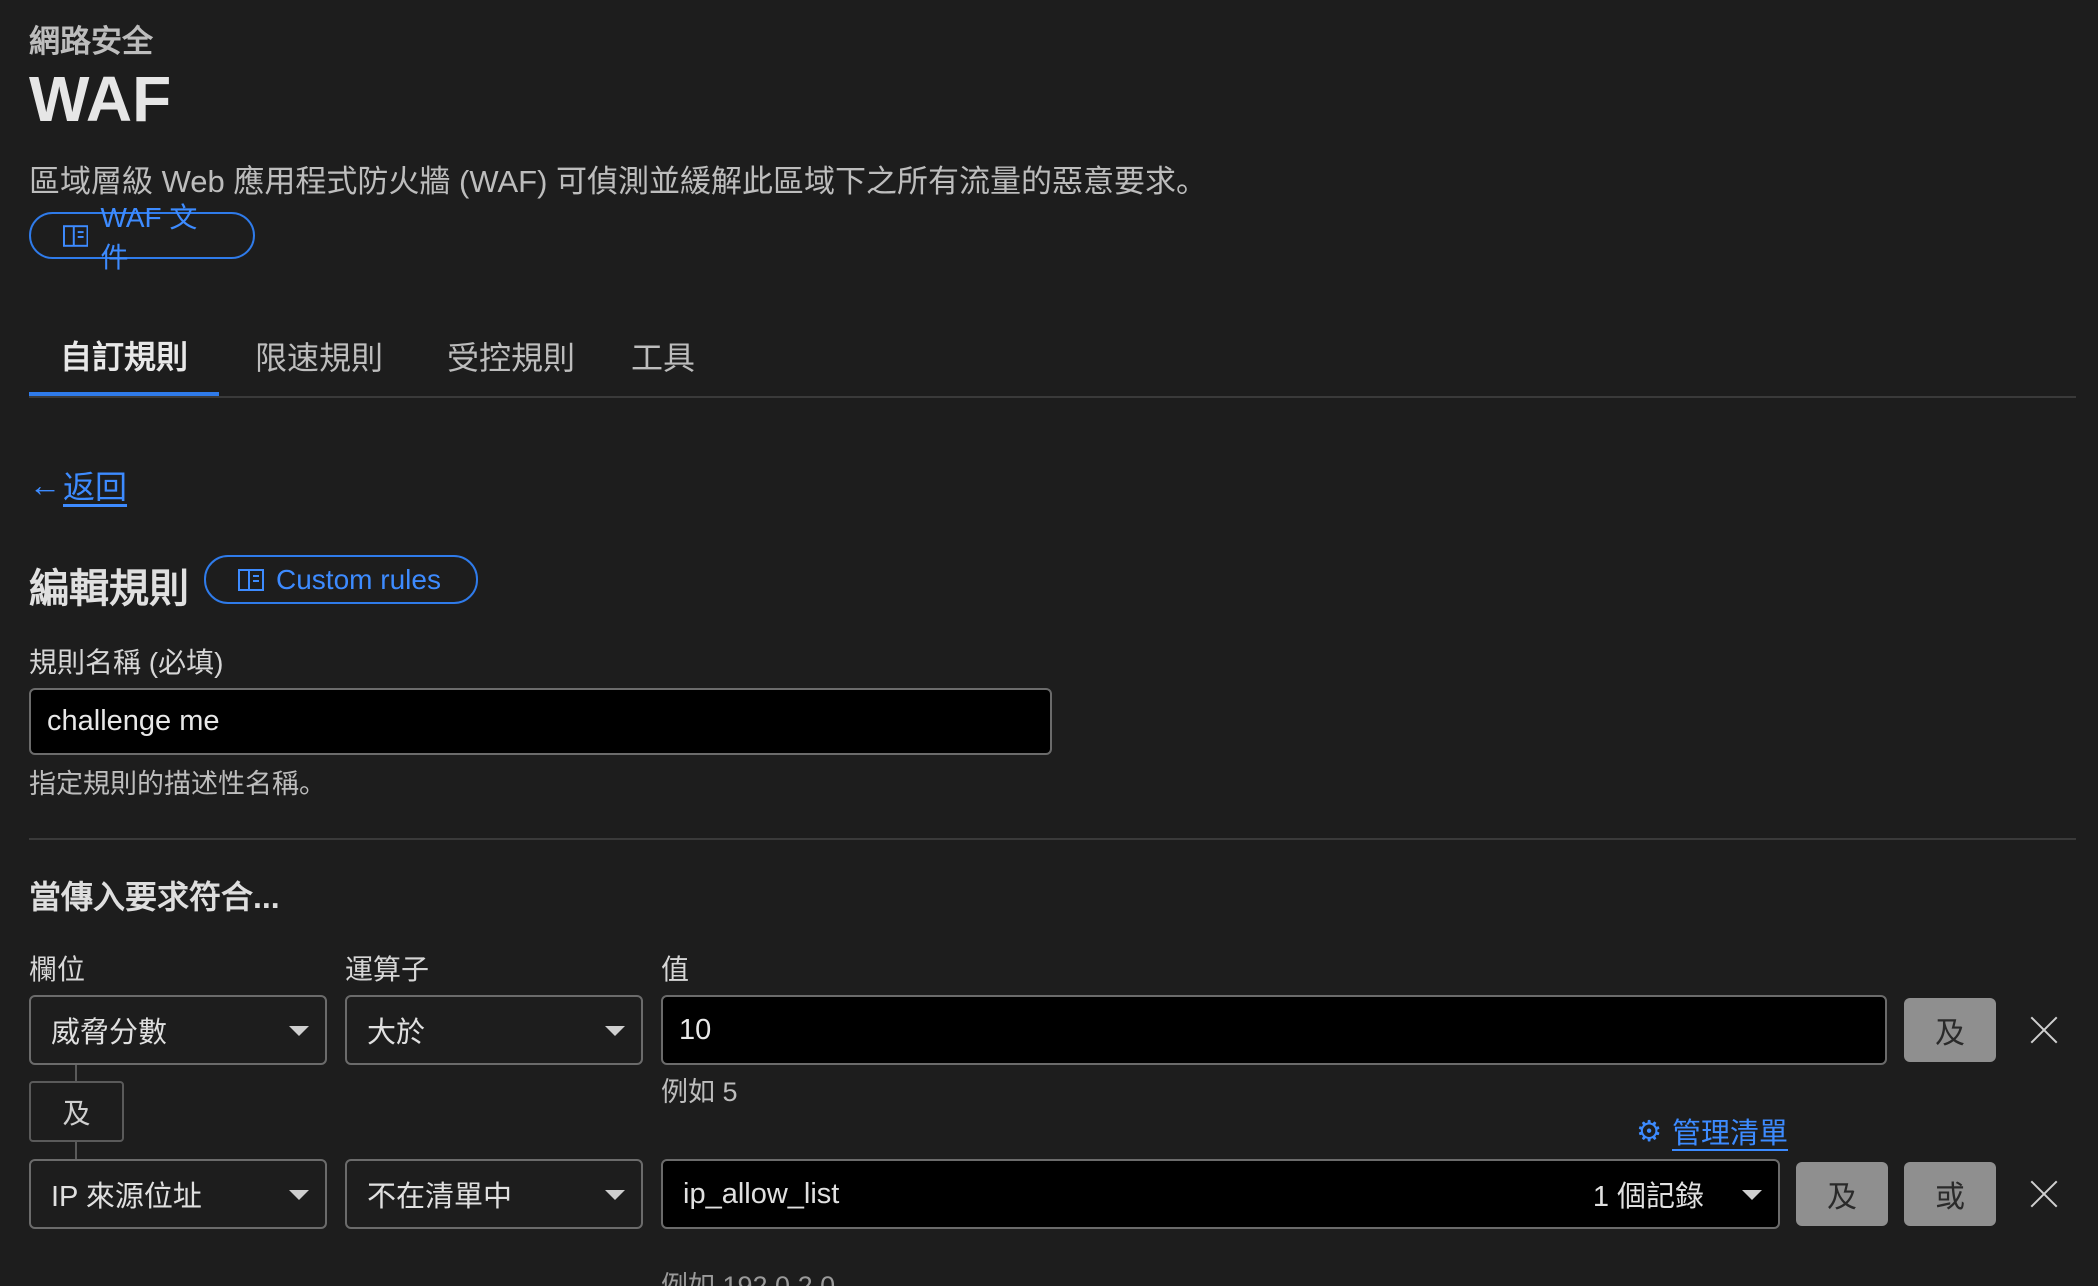 This screenshot has height=1286, width=2098. I want to click on rule-name-input: challenge me, so click(540, 721).